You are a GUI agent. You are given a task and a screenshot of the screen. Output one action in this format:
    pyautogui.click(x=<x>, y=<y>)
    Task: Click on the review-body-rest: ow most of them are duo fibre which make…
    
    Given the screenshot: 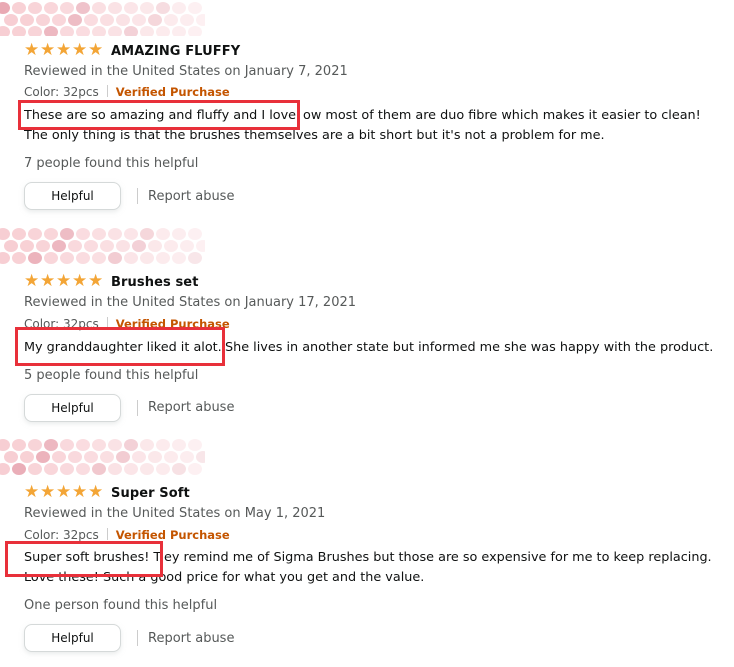 What is the action you would take?
    pyautogui.click(x=502, y=115)
    